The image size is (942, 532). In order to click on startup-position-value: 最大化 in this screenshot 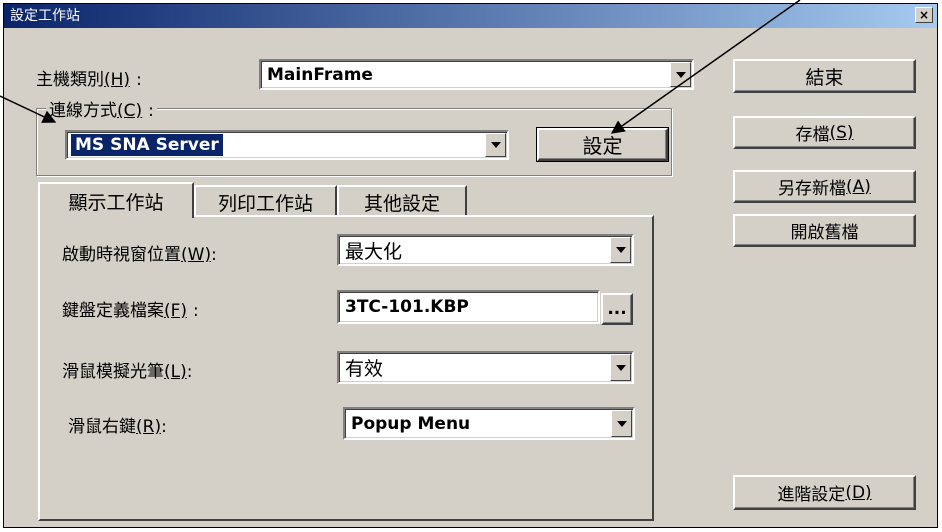, I will do `click(374, 251)`.